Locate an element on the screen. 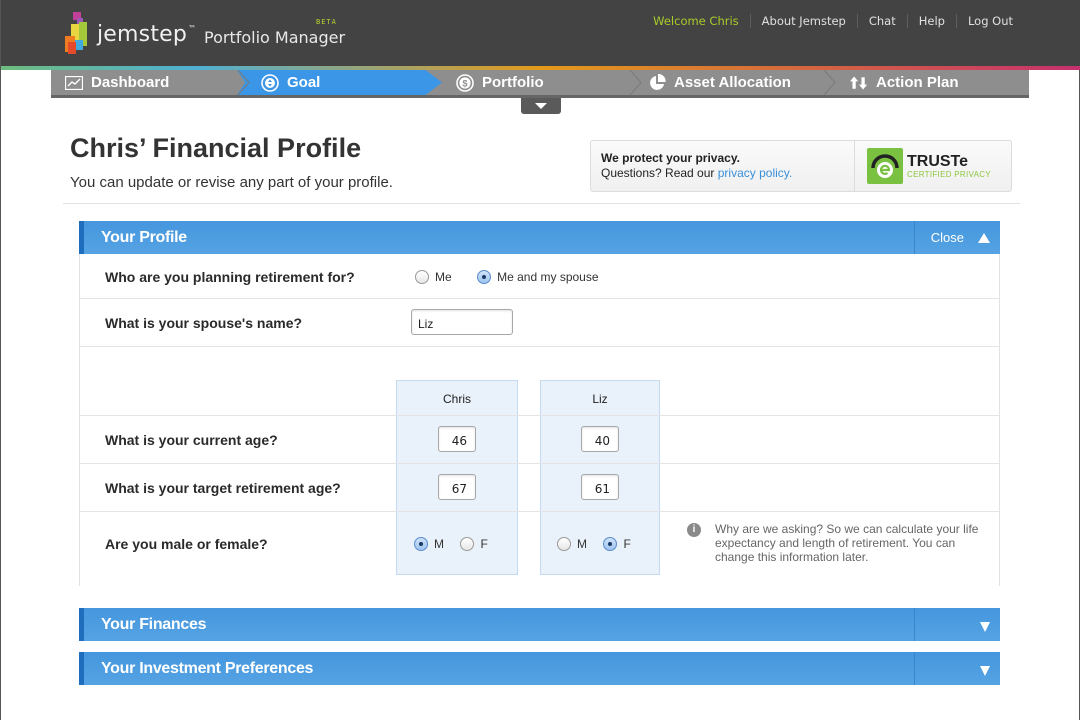  target-age-question: What is your target retirement age? is located at coordinates (223, 488).